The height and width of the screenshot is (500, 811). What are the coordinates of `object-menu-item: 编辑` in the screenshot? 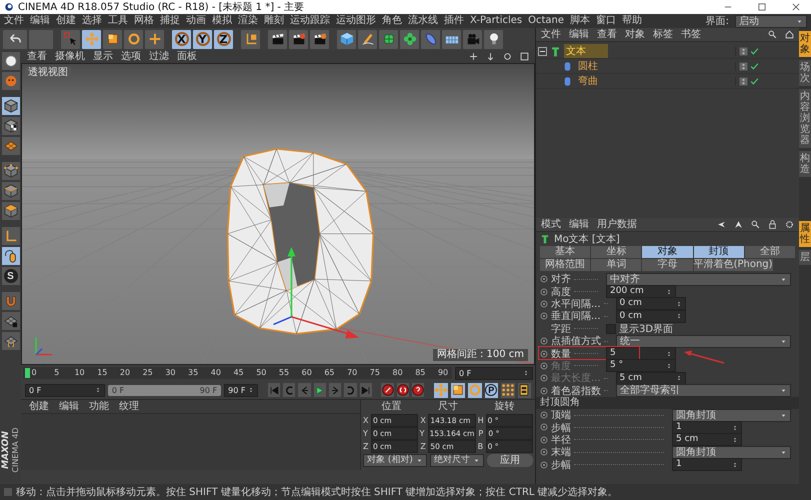 It's located at (579, 35).